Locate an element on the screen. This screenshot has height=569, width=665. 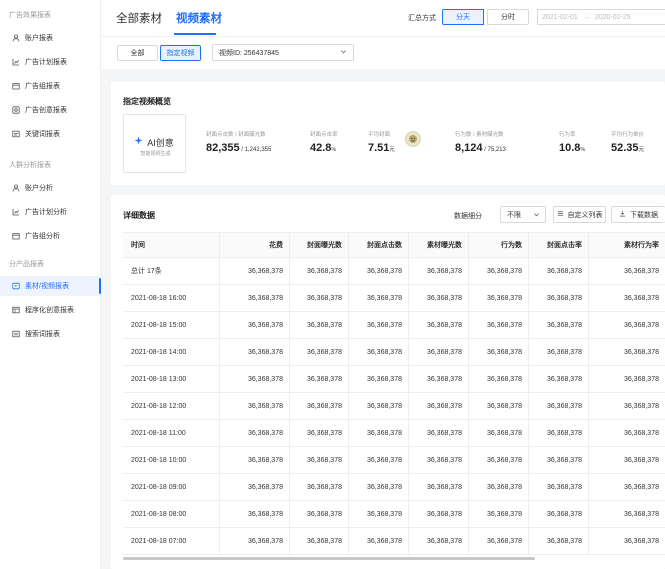
table-header-row: 时间 花费 封面曝光数 封面点击数 素材曝光数 行为数 封面点击率 素材行为率 is located at coordinates (394, 245).